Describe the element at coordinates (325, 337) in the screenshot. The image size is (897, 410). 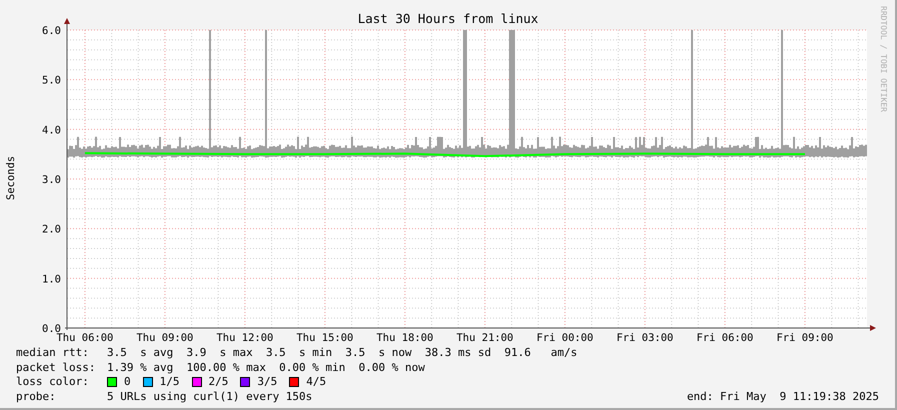
I see `x-tick-label: Thu 15:00` at that location.